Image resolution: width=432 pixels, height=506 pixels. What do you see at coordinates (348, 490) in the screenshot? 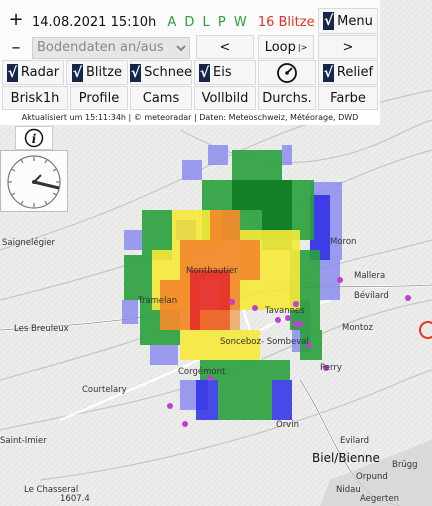
I see `map-label-nidau: Nidau` at bounding box center [348, 490].